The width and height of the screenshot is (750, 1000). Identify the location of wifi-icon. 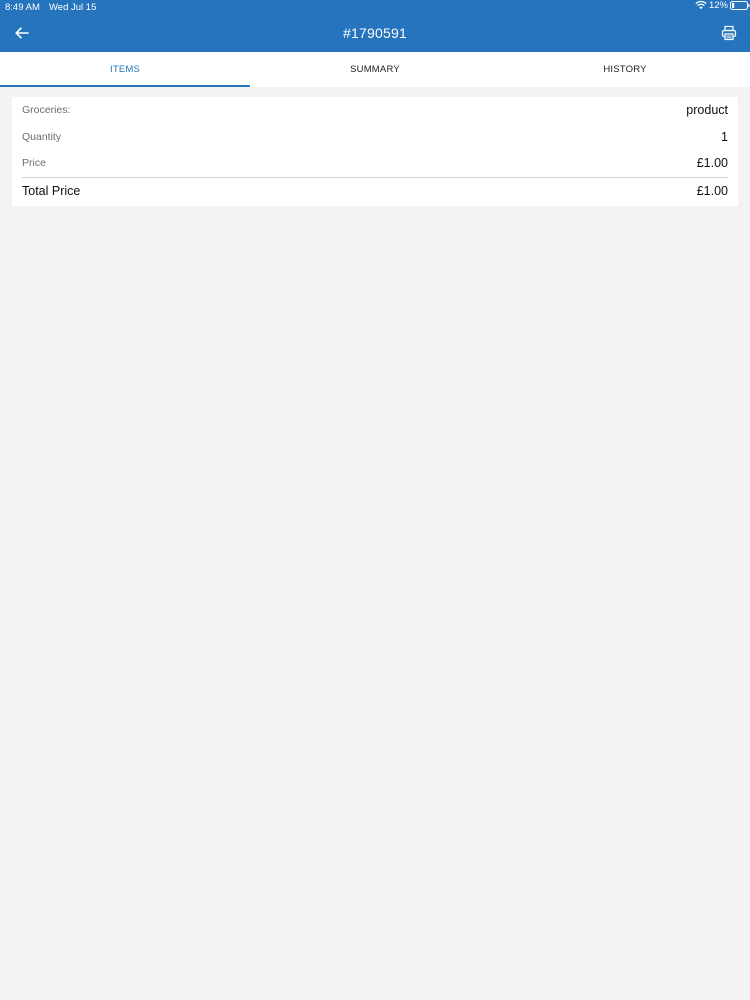
(701, 5).